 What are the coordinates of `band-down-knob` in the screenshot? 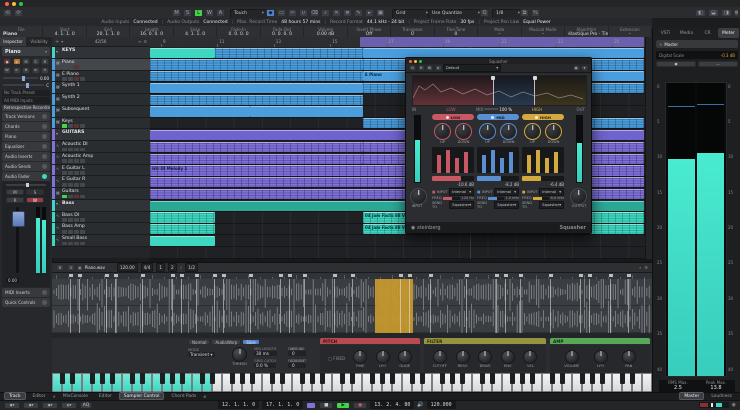 It's located at (508, 131).